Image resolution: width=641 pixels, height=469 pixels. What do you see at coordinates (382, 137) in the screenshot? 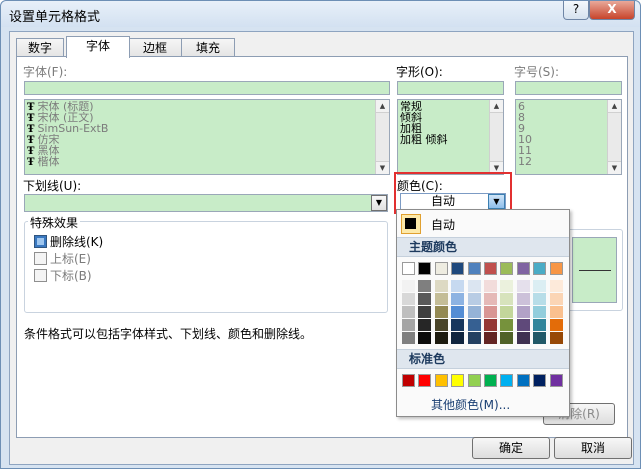
I see `font-list-scrollbar: ▲ ▼` at bounding box center [382, 137].